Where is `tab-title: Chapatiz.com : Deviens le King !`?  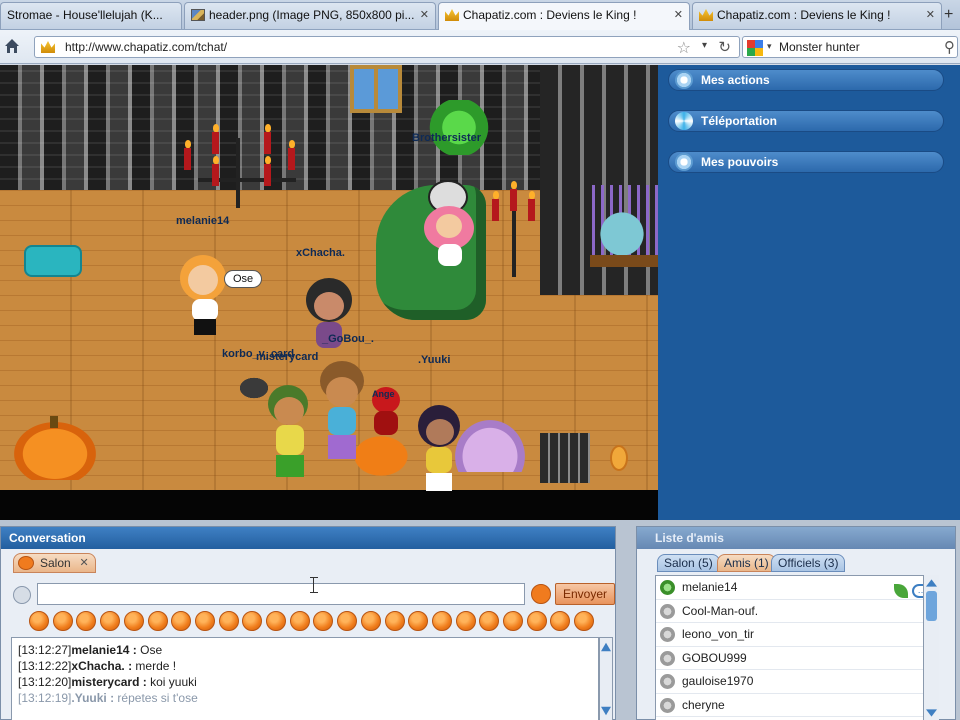
tab-title: Chapatiz.com : Deviens le King ! is located at coordinates (550, 15).